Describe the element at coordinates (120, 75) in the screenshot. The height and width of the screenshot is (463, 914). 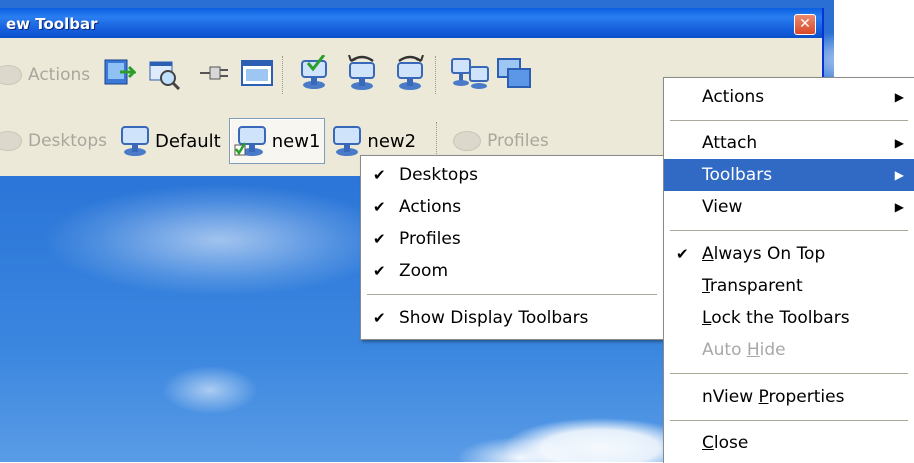
I see `move-window-icon` at that location.